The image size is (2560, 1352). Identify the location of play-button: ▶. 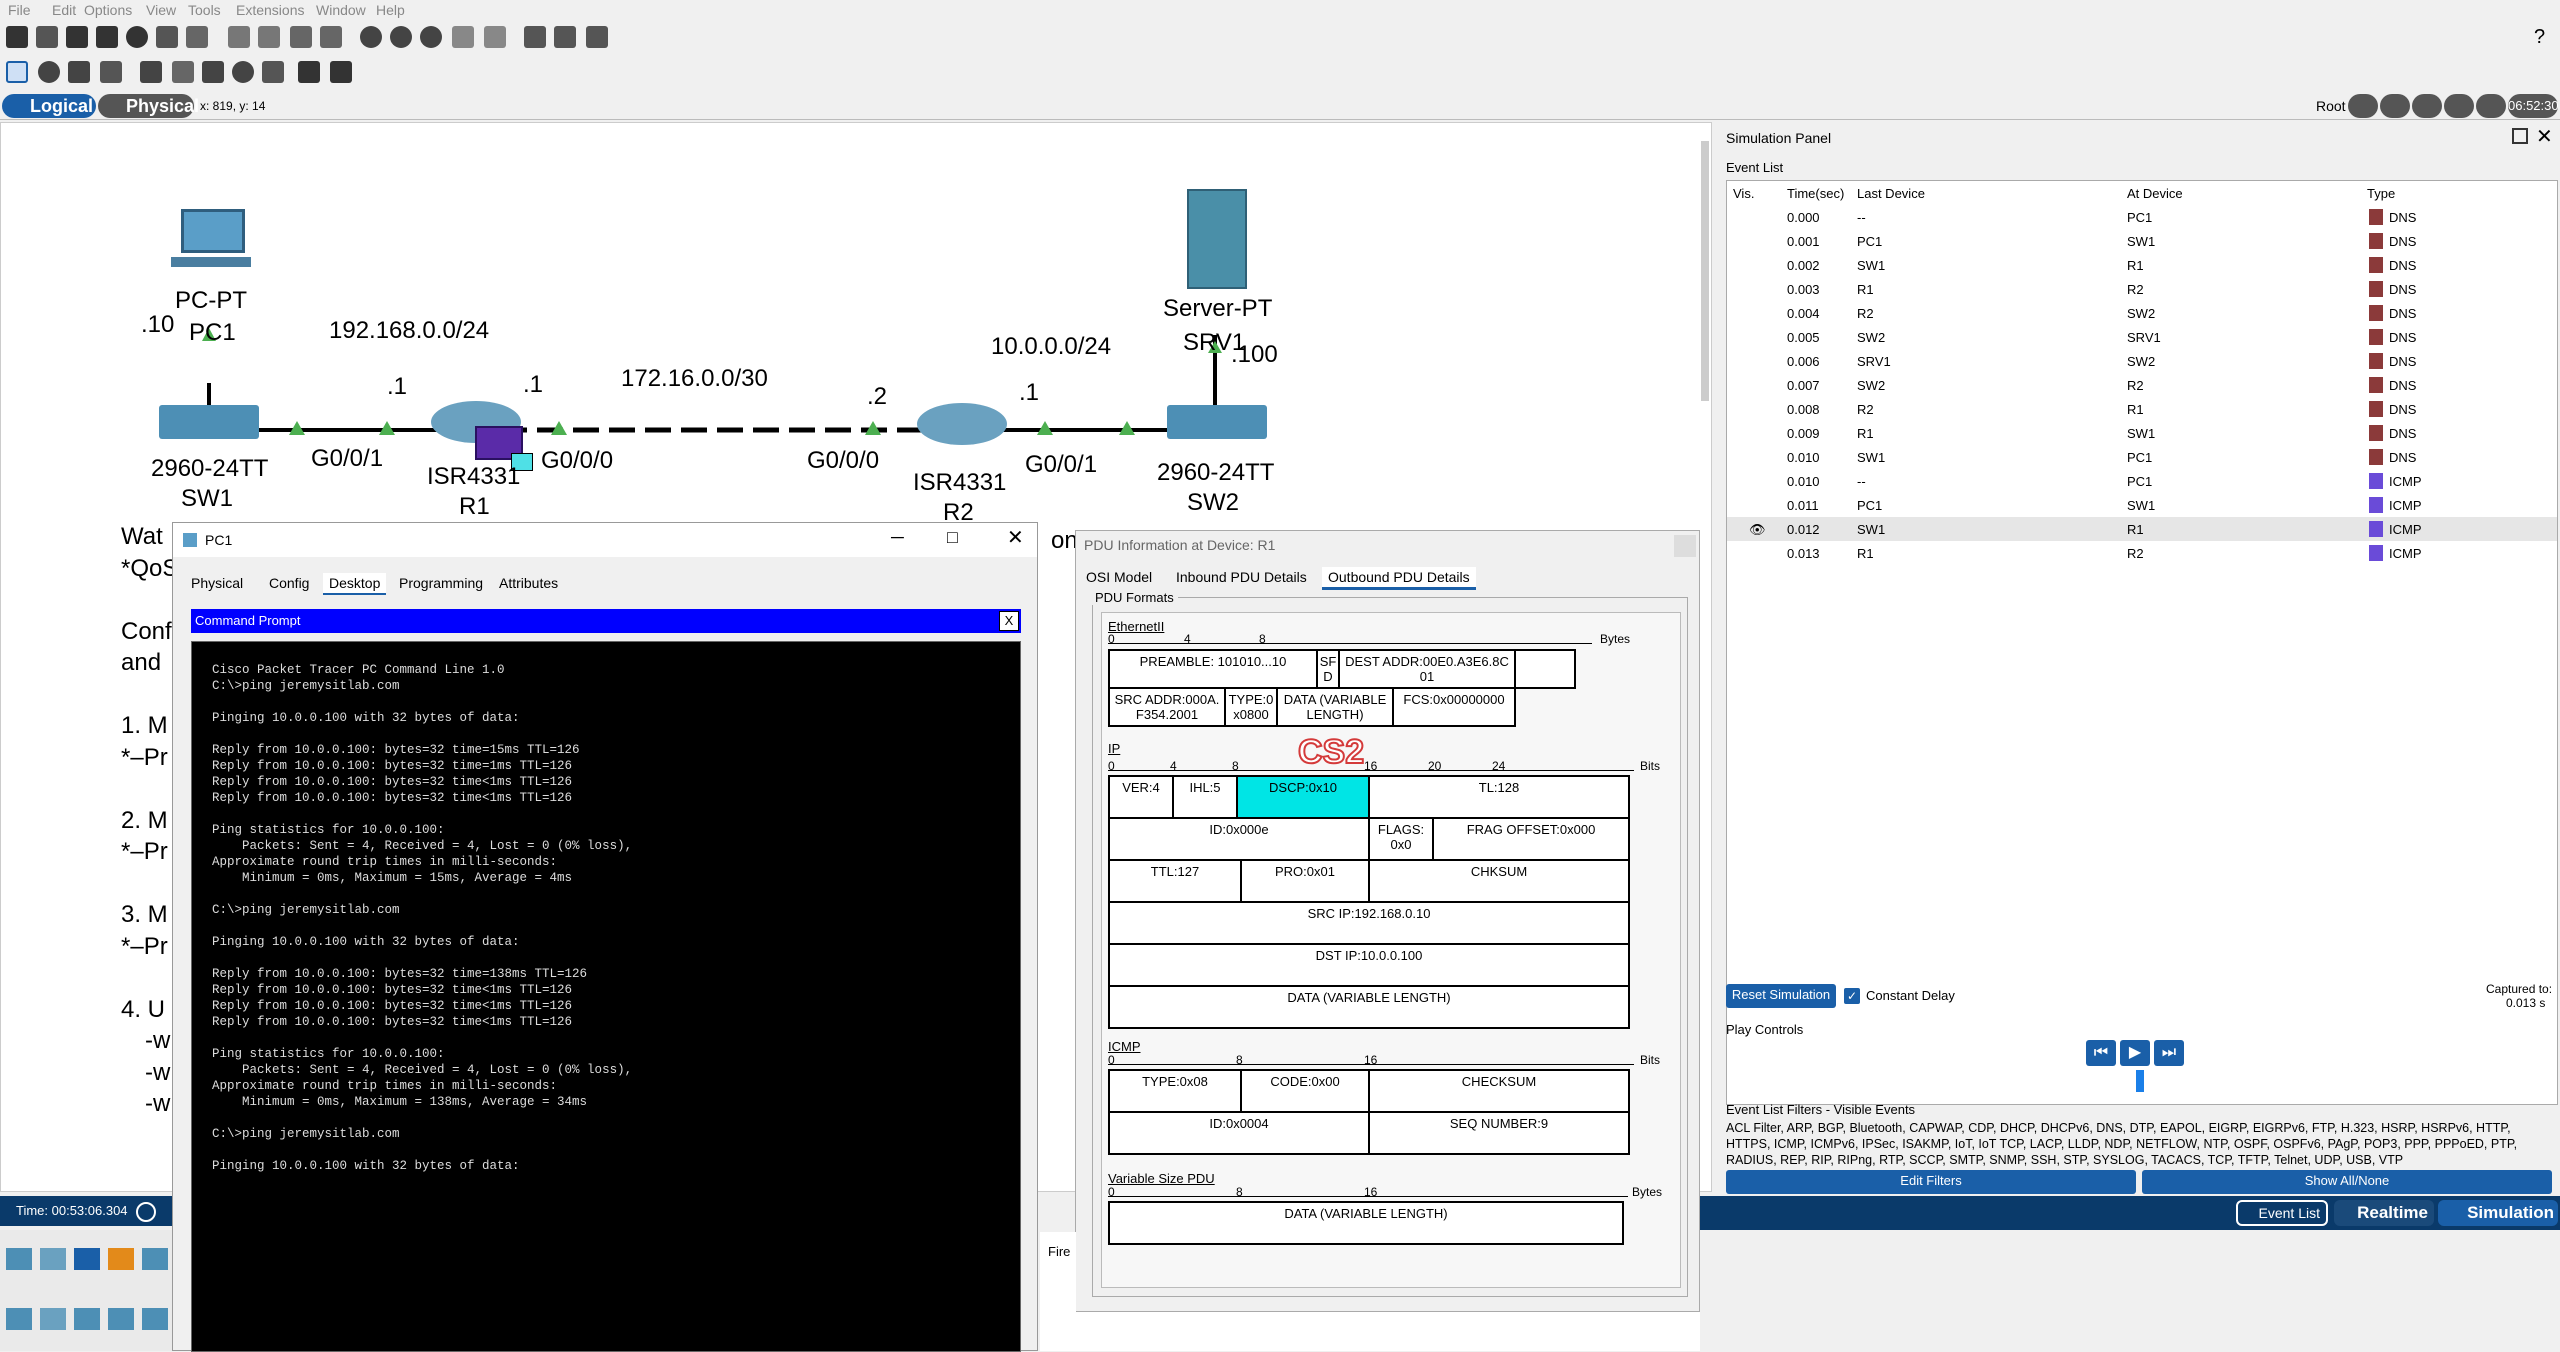
(2135, 1053).